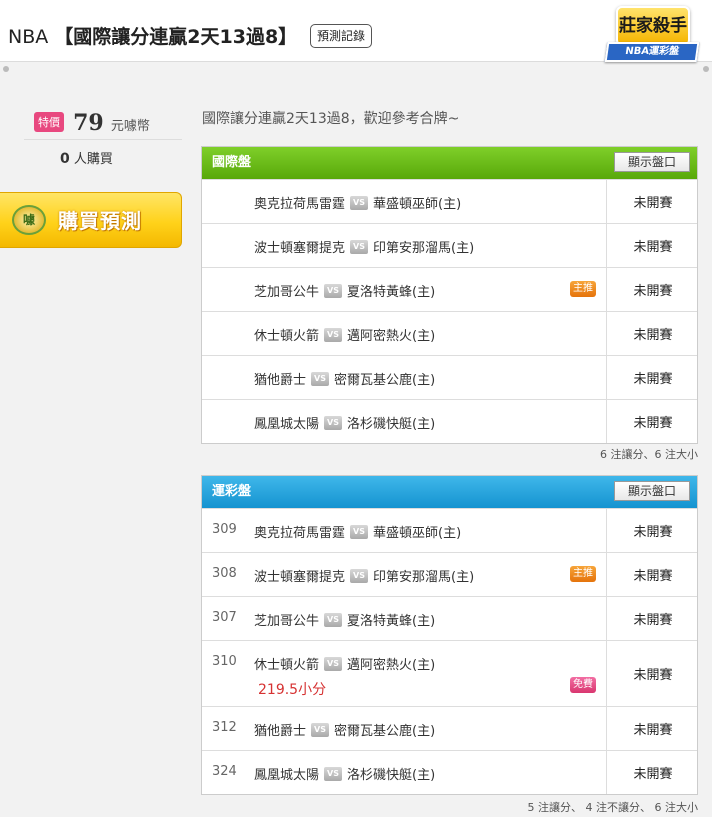 The width and height of the screenshot is (712, 817). I want to click on game-row: 308 波士頓塞爾提克 VS 印第安那溜馬(主) 主推 未開賽, so click(449, 574).